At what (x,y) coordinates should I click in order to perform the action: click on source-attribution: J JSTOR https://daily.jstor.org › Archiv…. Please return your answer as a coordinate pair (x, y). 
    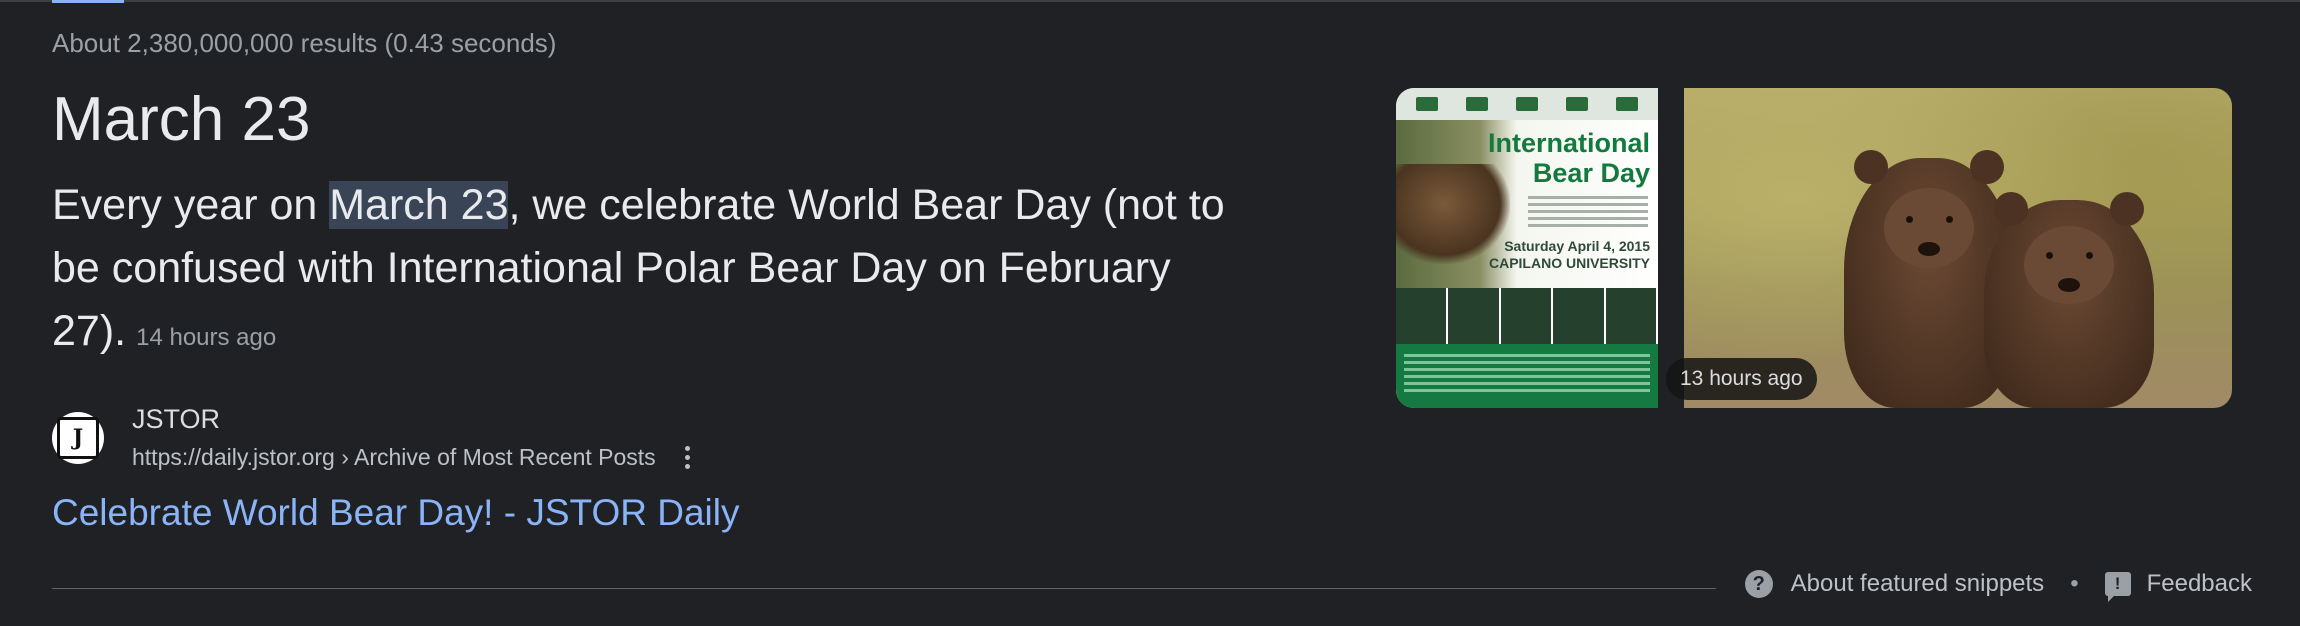
    Looking at the image, I should click on (375, 437).